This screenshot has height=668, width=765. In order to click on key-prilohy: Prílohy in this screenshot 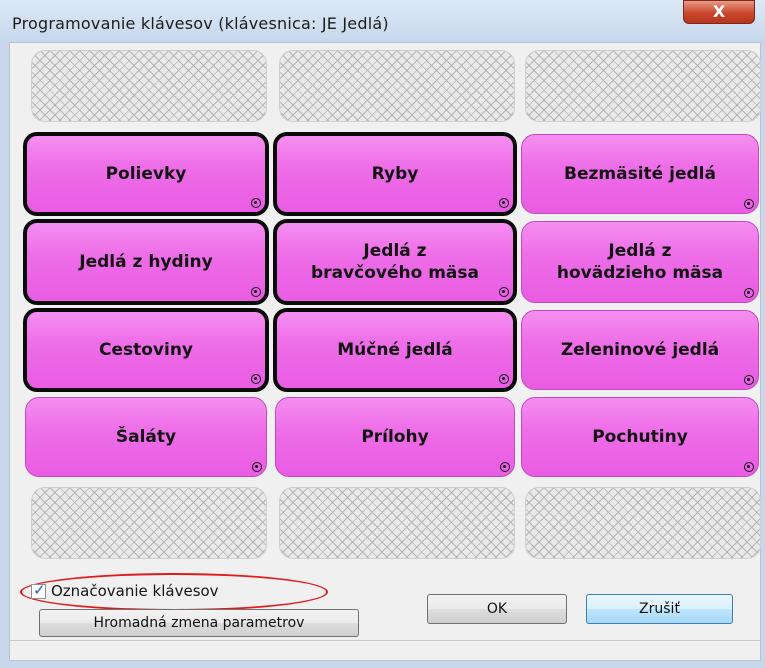, I will do `click(395, 437)`.